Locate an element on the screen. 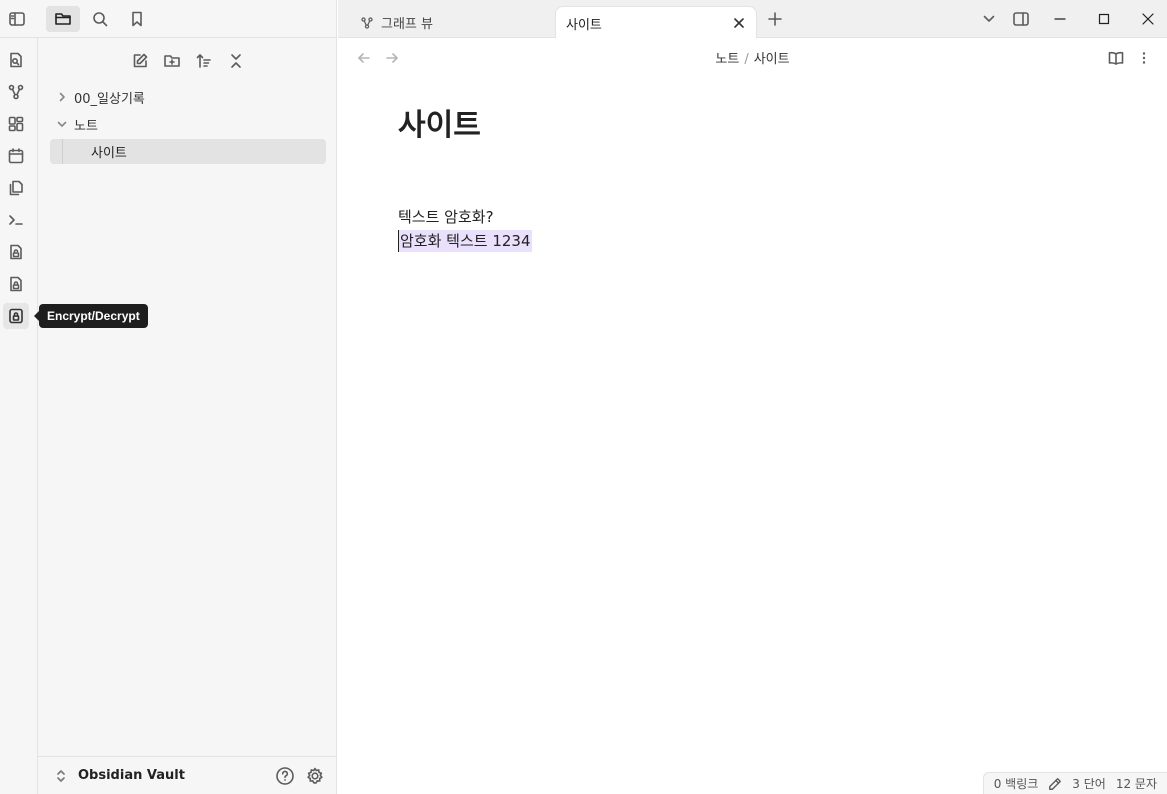 The image size is (1167, 794). bookmark-icon is located at coordinates (137, 19).